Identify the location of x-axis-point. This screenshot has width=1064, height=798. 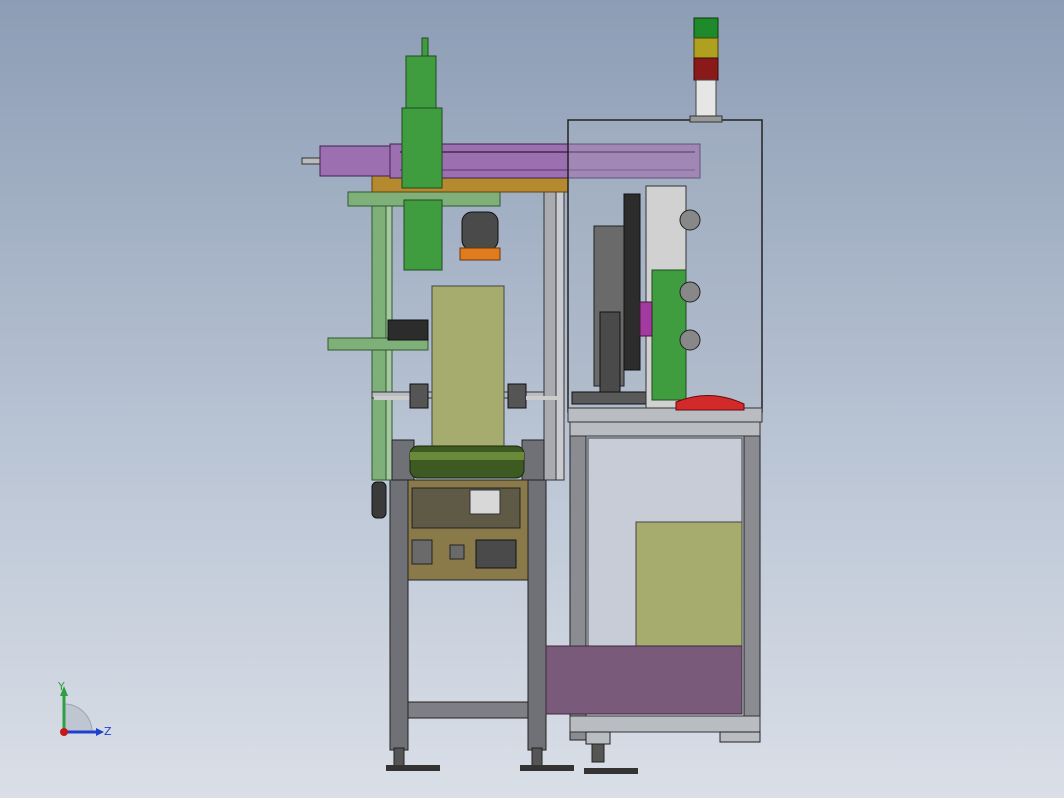
(64, 732).